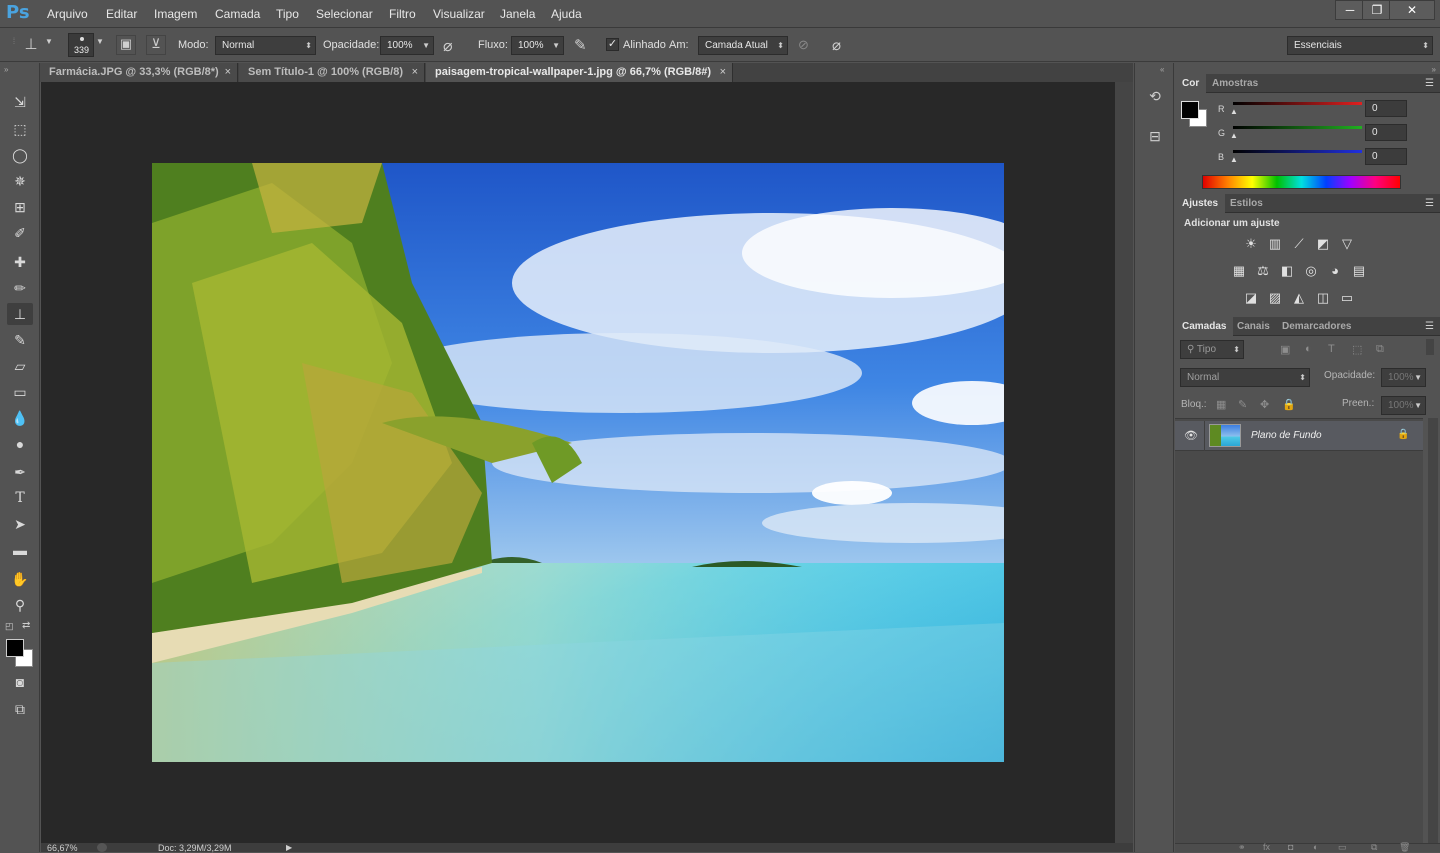  What do you see at coordinates (1380, 349) in the screenshot?
I see `smart-object-filter-icon: ⧉` at bounding box center [1380, 349].